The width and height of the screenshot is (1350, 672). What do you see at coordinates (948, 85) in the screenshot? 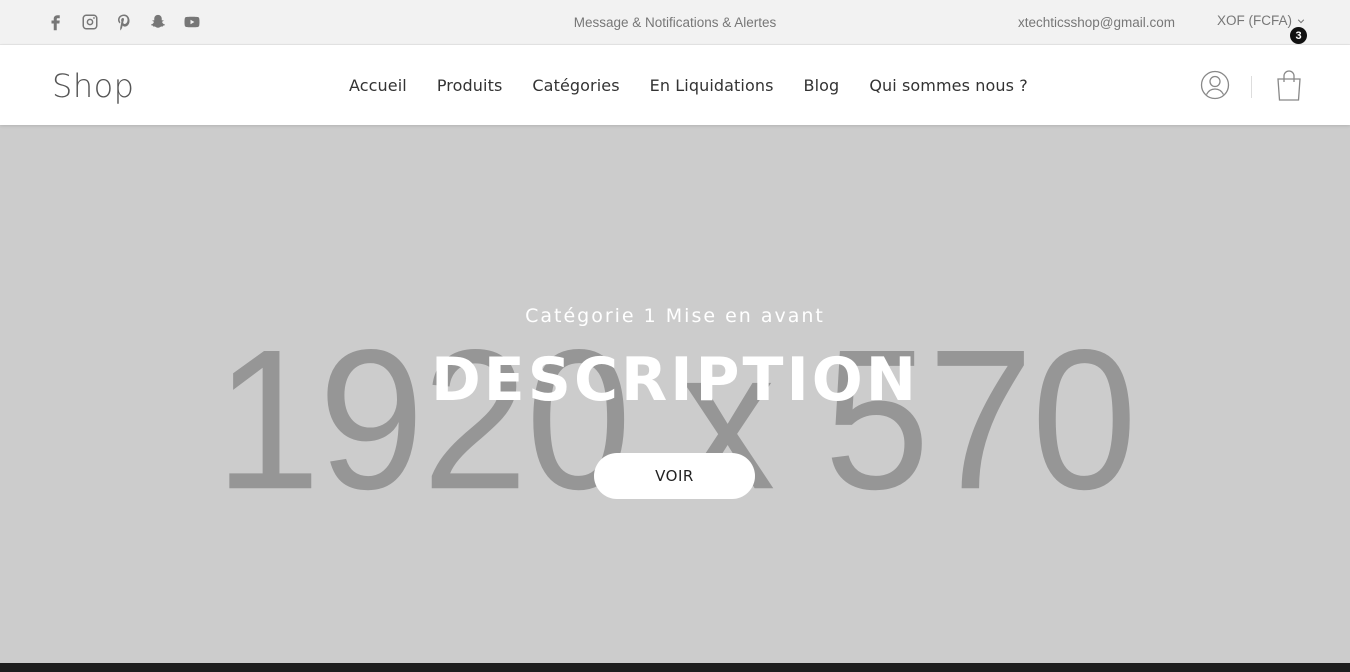
I see `nav-item-about: Qui sommes nous ?` at bounding box center [948, 85].